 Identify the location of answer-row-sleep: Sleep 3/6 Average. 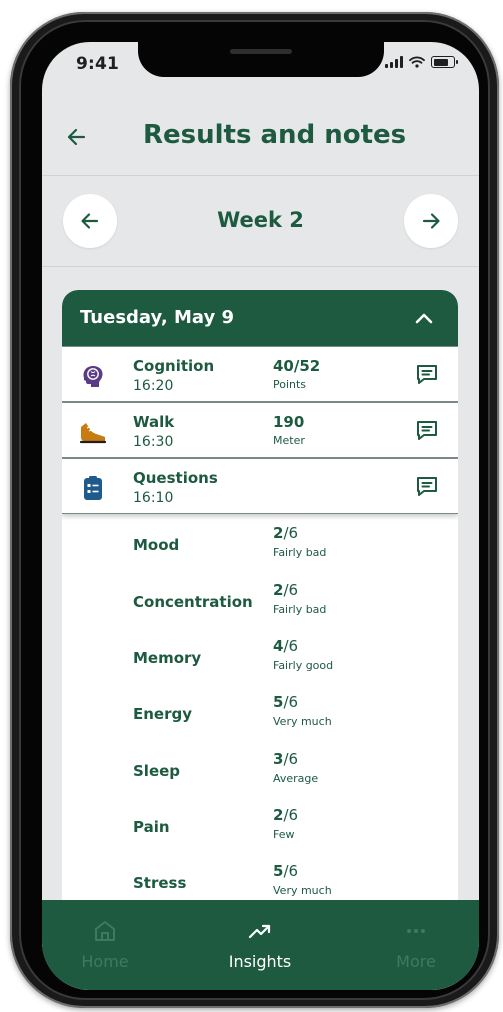
(260, 772).